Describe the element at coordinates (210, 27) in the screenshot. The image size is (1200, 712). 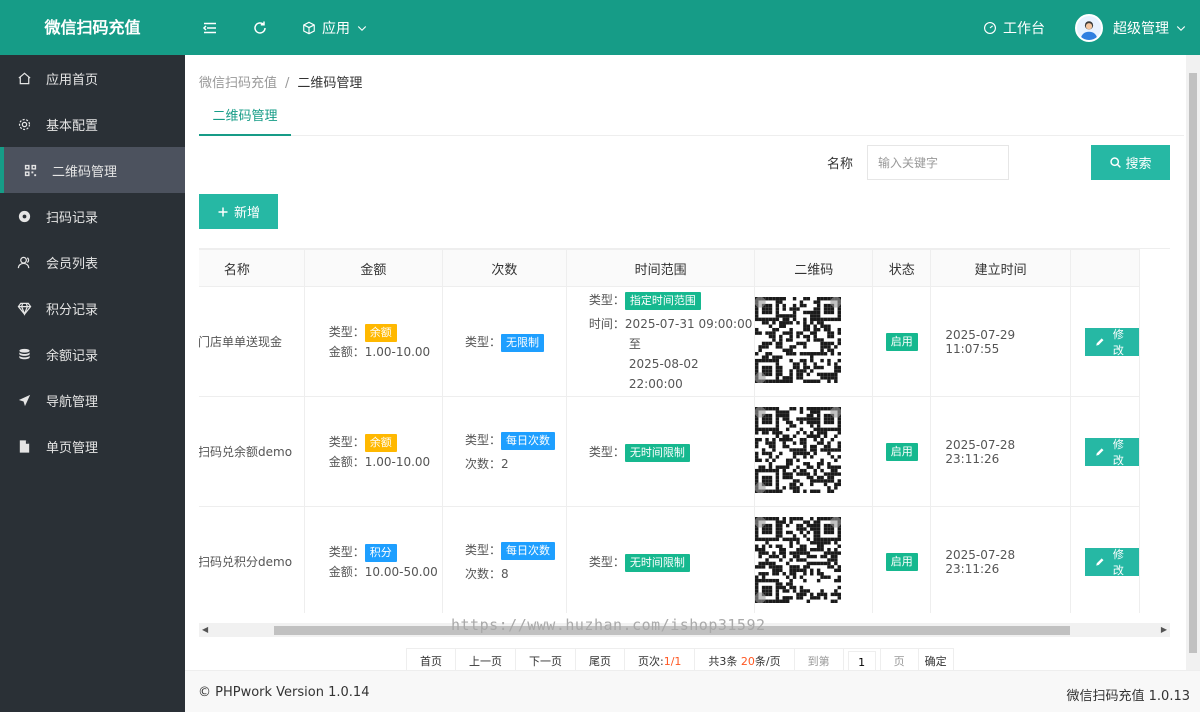
I see `menu-toggle-button` at that location.